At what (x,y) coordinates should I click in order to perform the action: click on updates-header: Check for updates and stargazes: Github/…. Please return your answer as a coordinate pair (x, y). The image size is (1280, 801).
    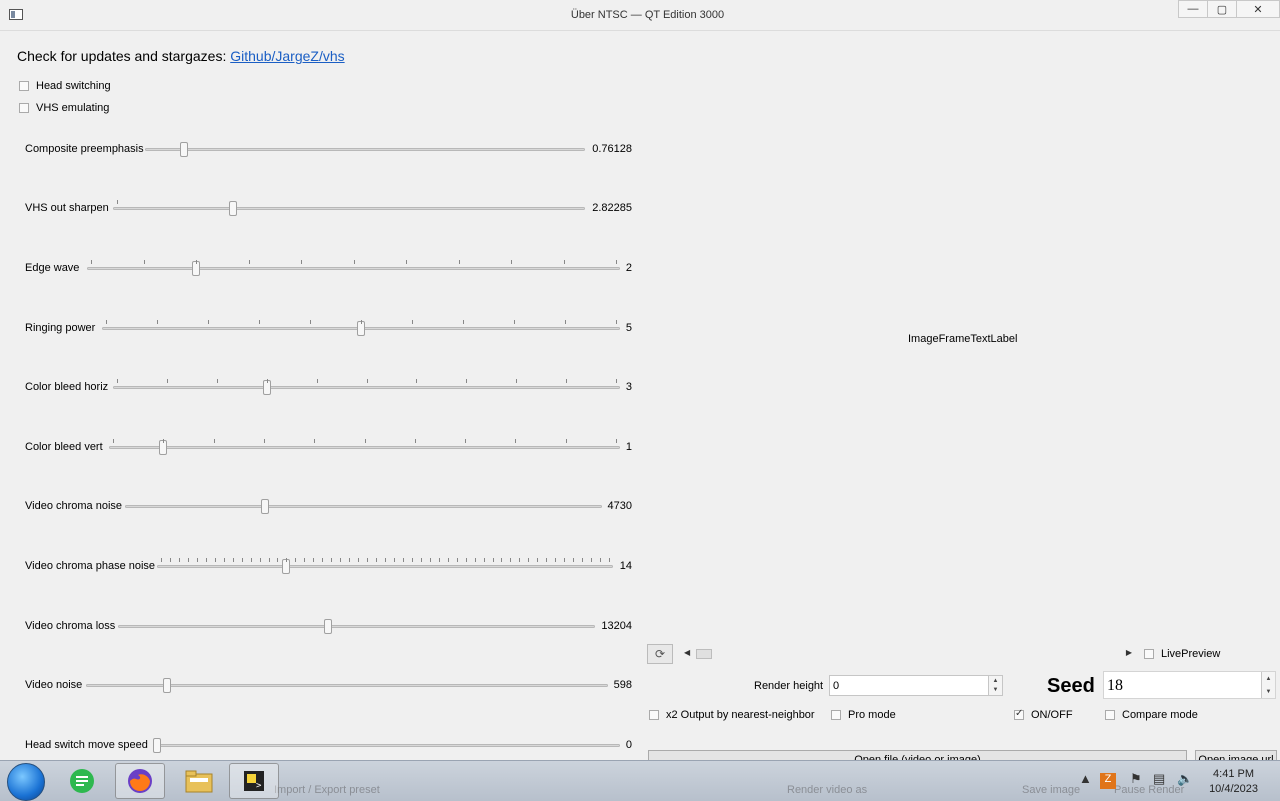
    Looking at the image, I should click on (181, 56).